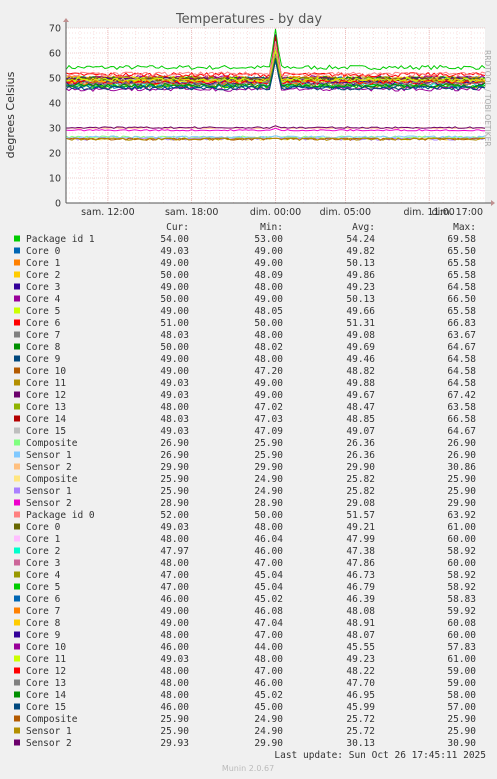  I want to click on legend-value-max: 64.58, so click(461, 383).